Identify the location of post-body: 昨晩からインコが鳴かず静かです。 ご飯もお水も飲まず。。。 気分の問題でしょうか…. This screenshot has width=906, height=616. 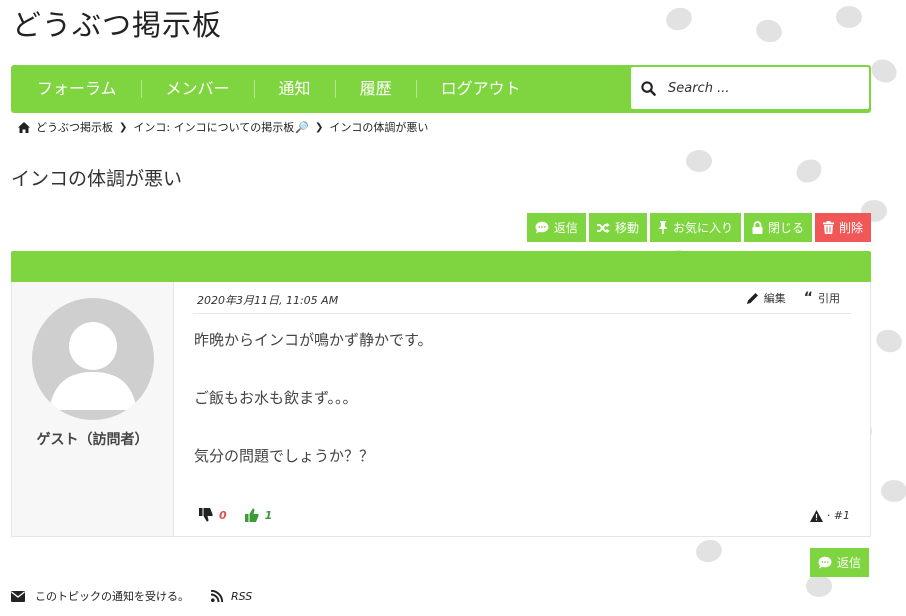
(313, 413).